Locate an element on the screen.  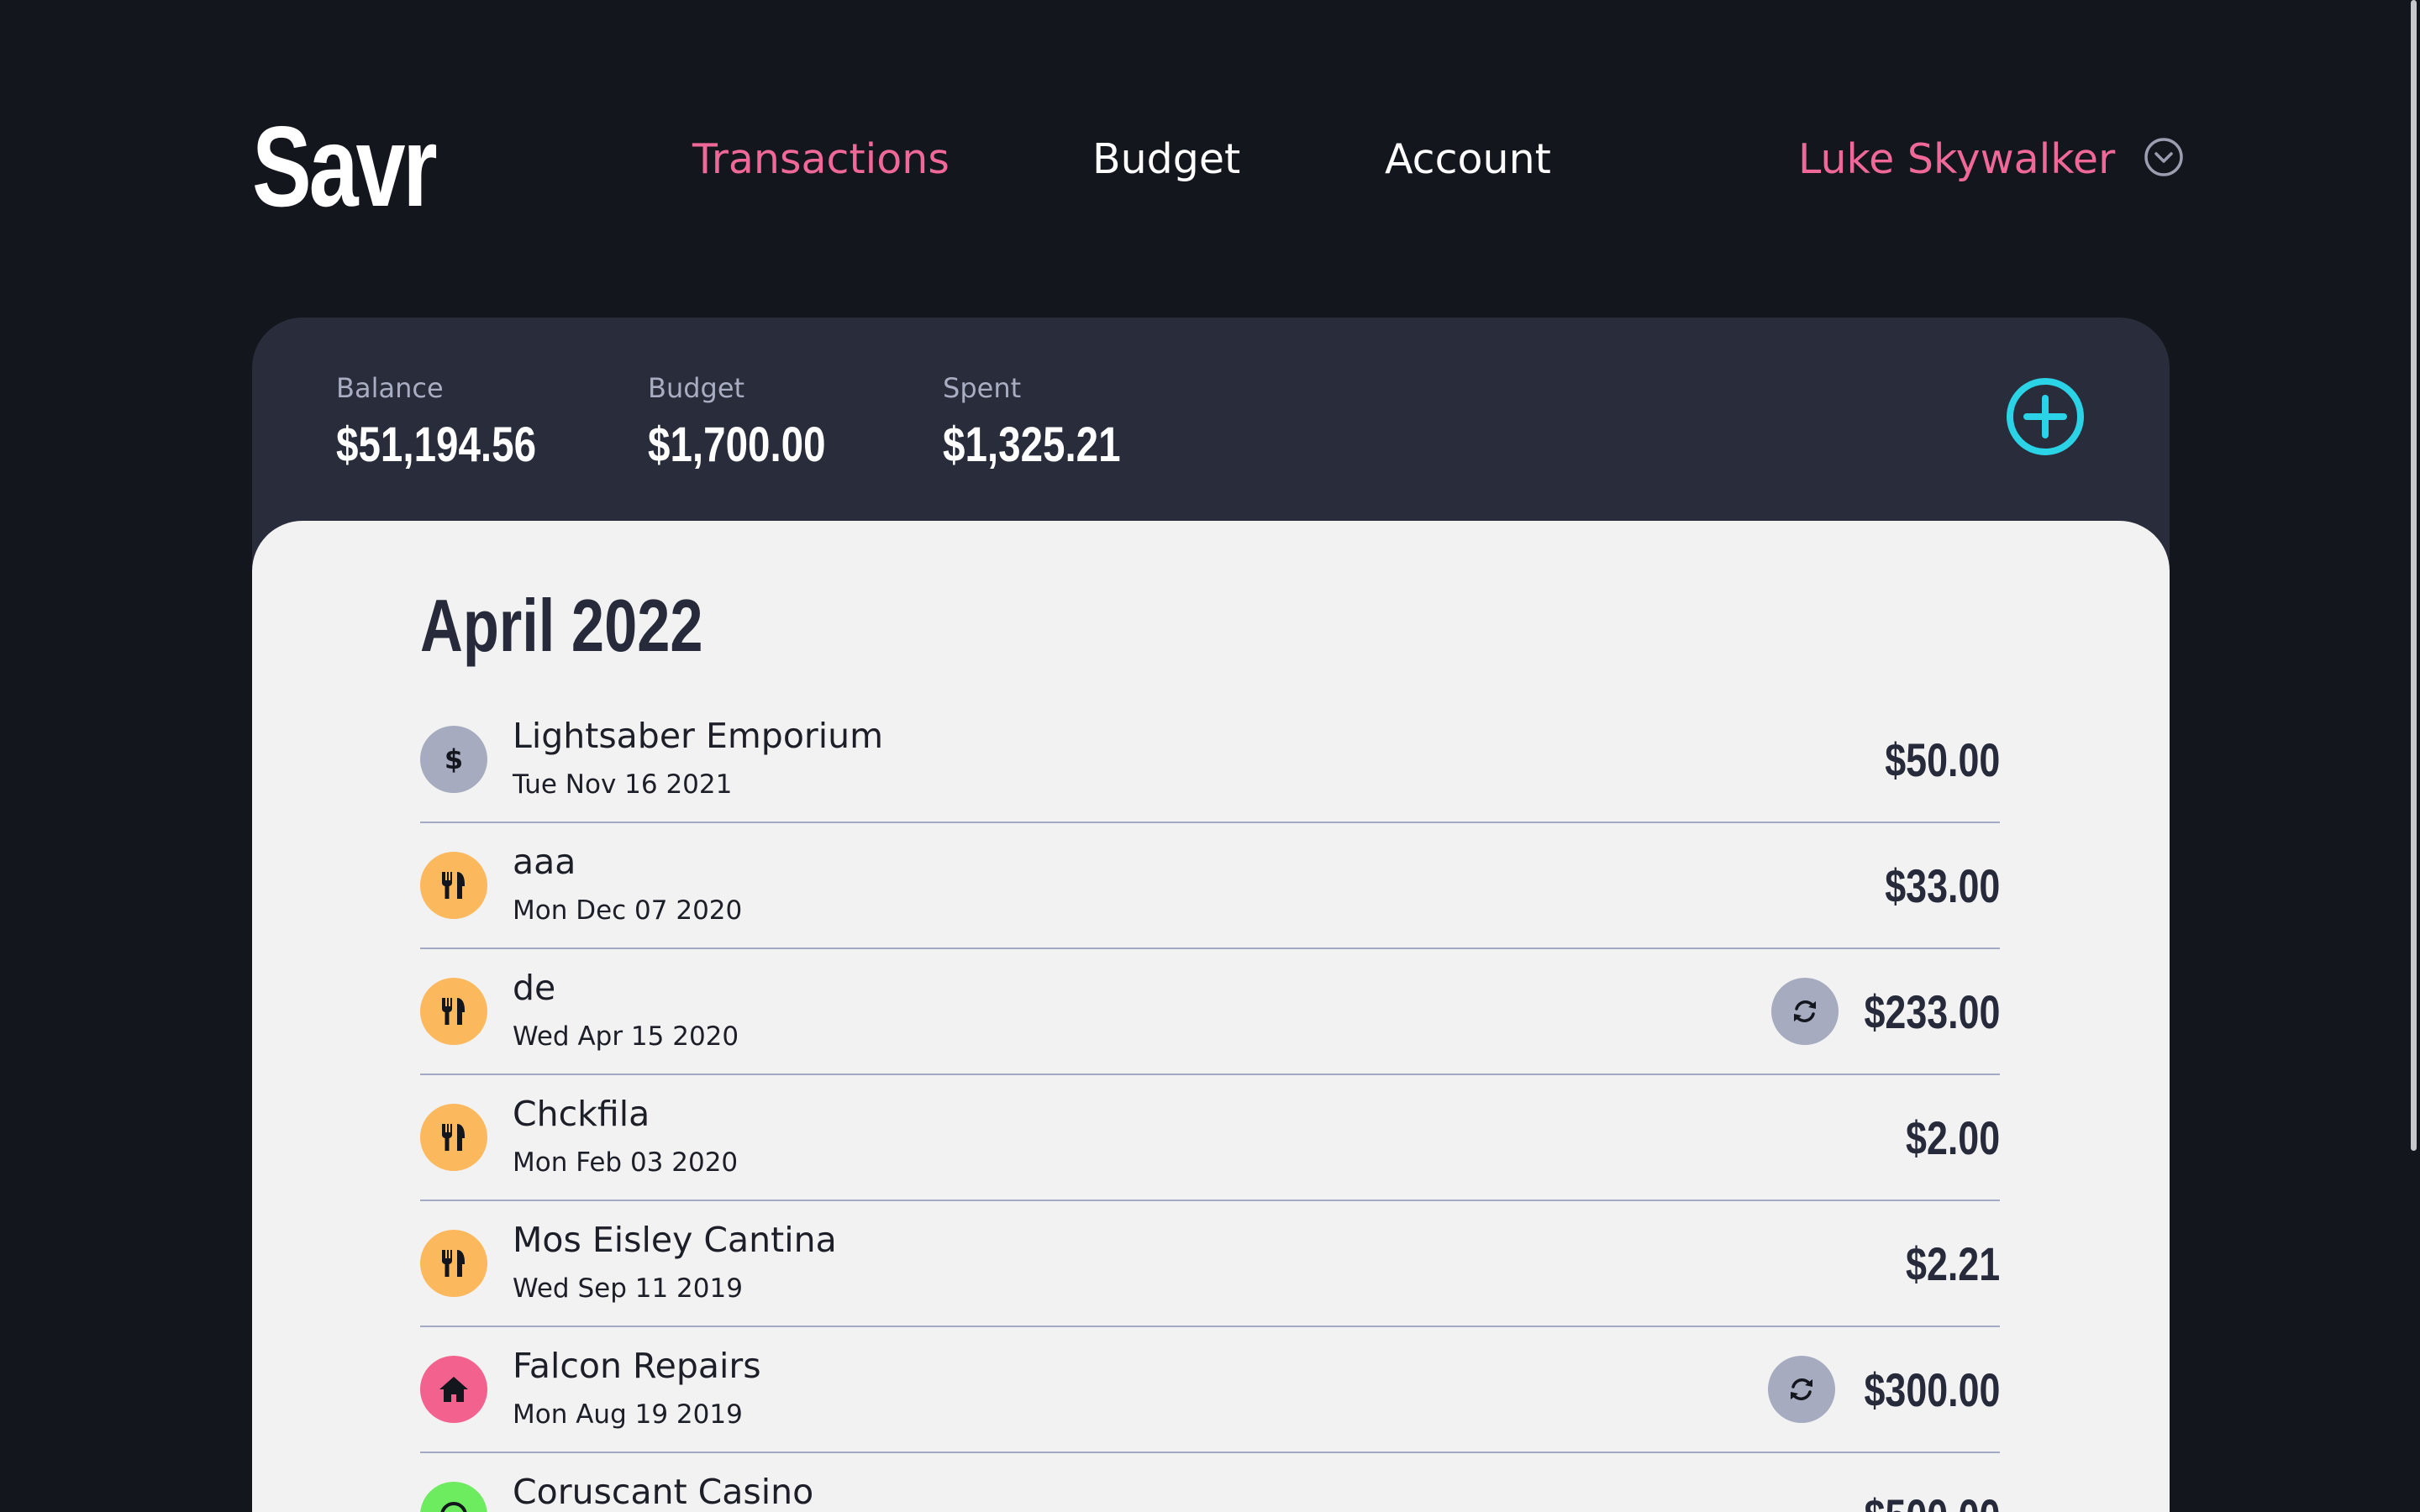
transaction-date: Tue Nov 16 2021 is located at coordinates (623, 784).